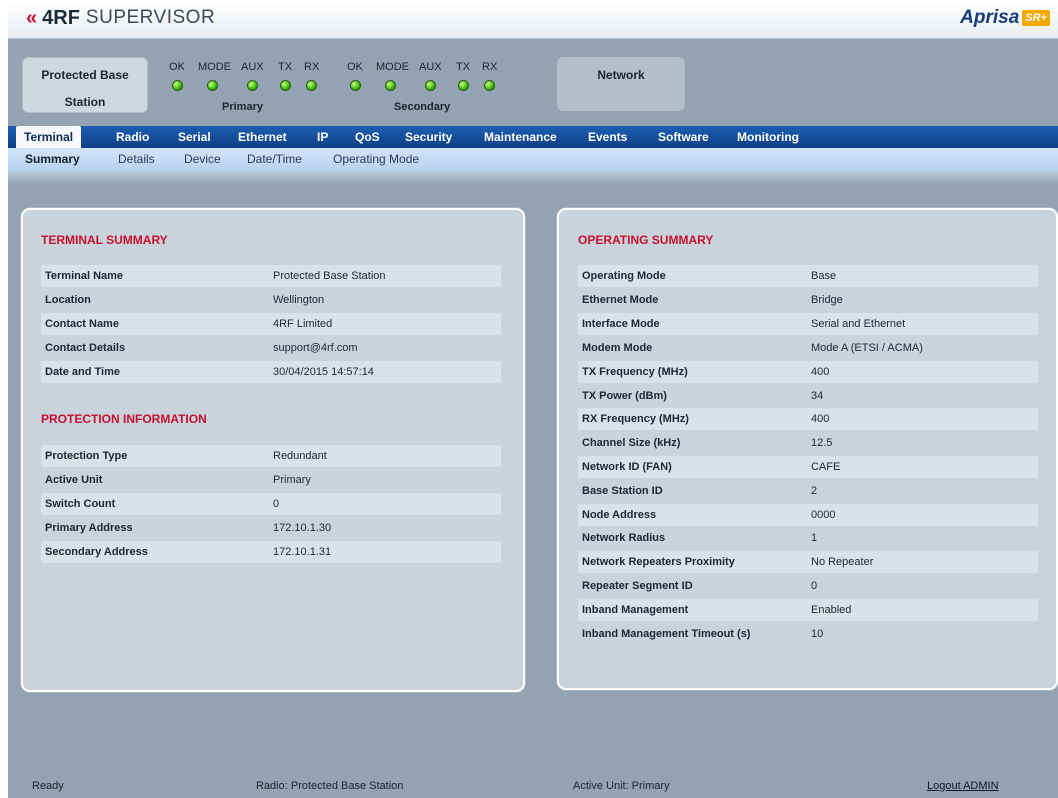 This screenshot has width=1058, height=798. Describe the element at coordinates (274, 159) in the screenshot. I see `subtab-date-time: Date/Time` at that location.